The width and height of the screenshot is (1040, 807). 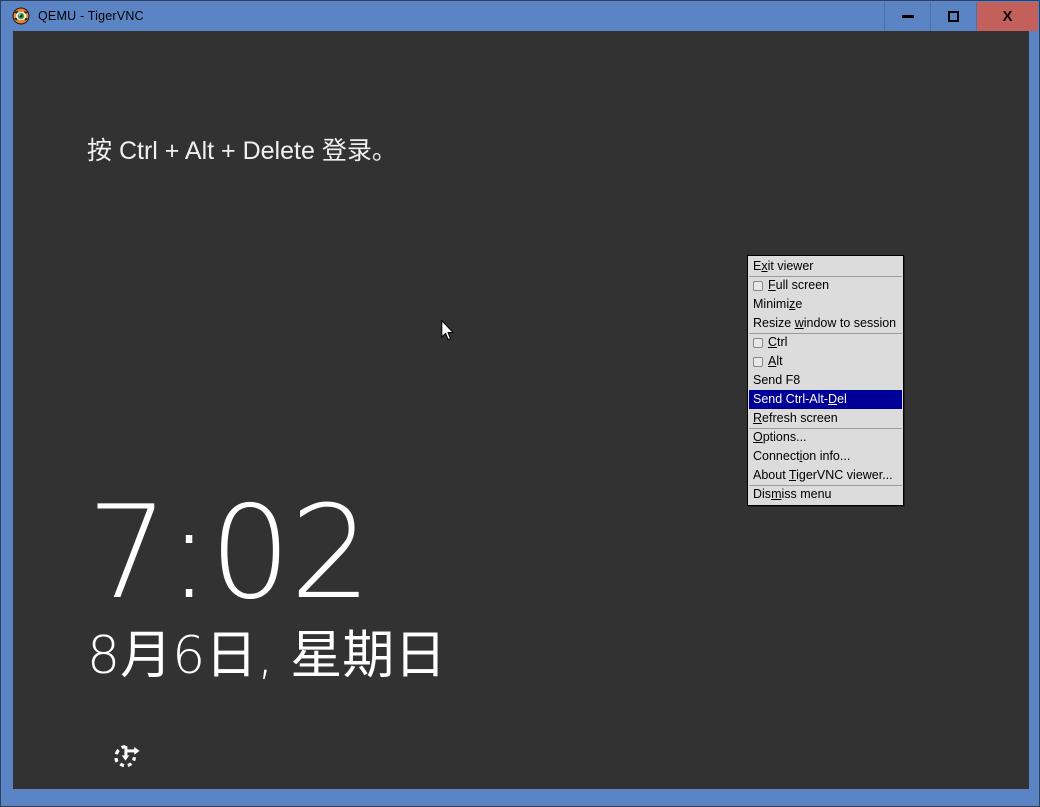 What do you see at coordinates (267, 656) in the screenshot?
I see `clock-date: 8月6日, 星期日` at bounding box center [267, 656].